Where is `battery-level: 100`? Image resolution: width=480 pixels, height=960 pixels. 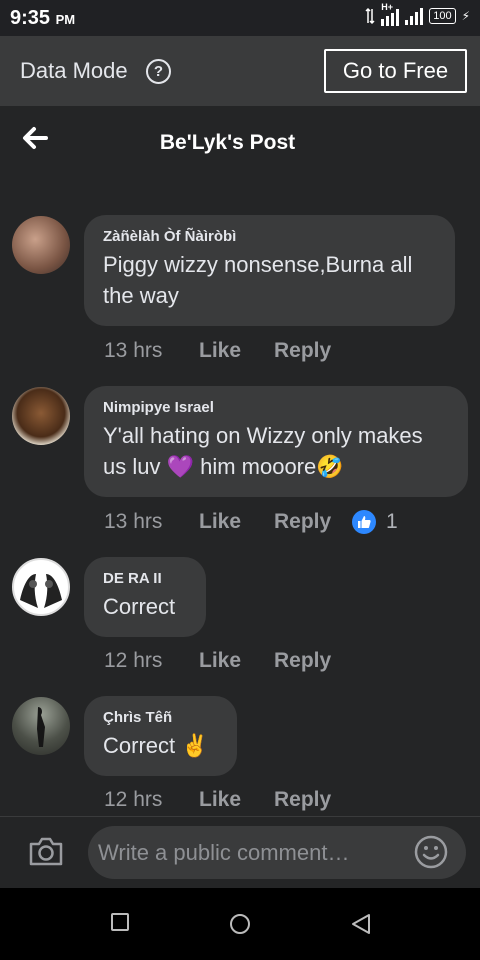
battery-level: 100 is located at coordinates (442, 16).